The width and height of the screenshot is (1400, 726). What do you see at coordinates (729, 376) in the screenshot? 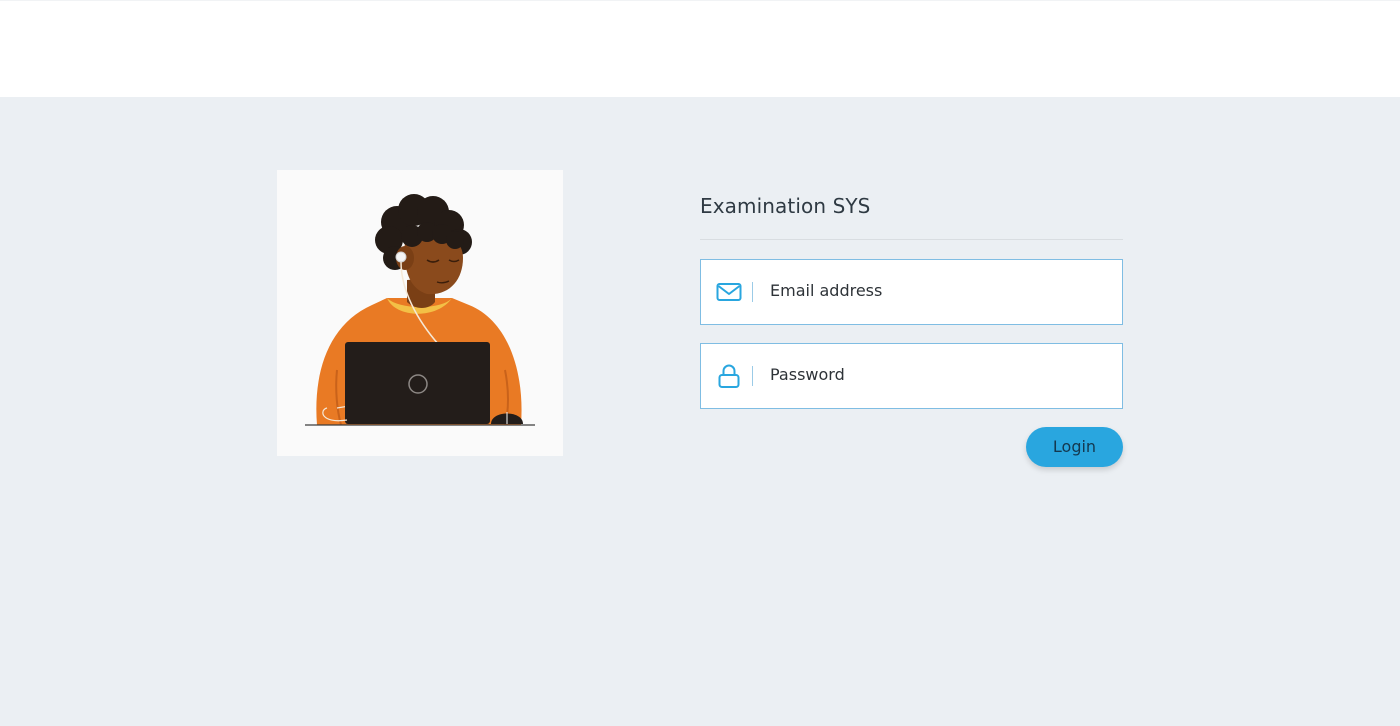
I see `lock-icon` at bounding box center [729, 376].